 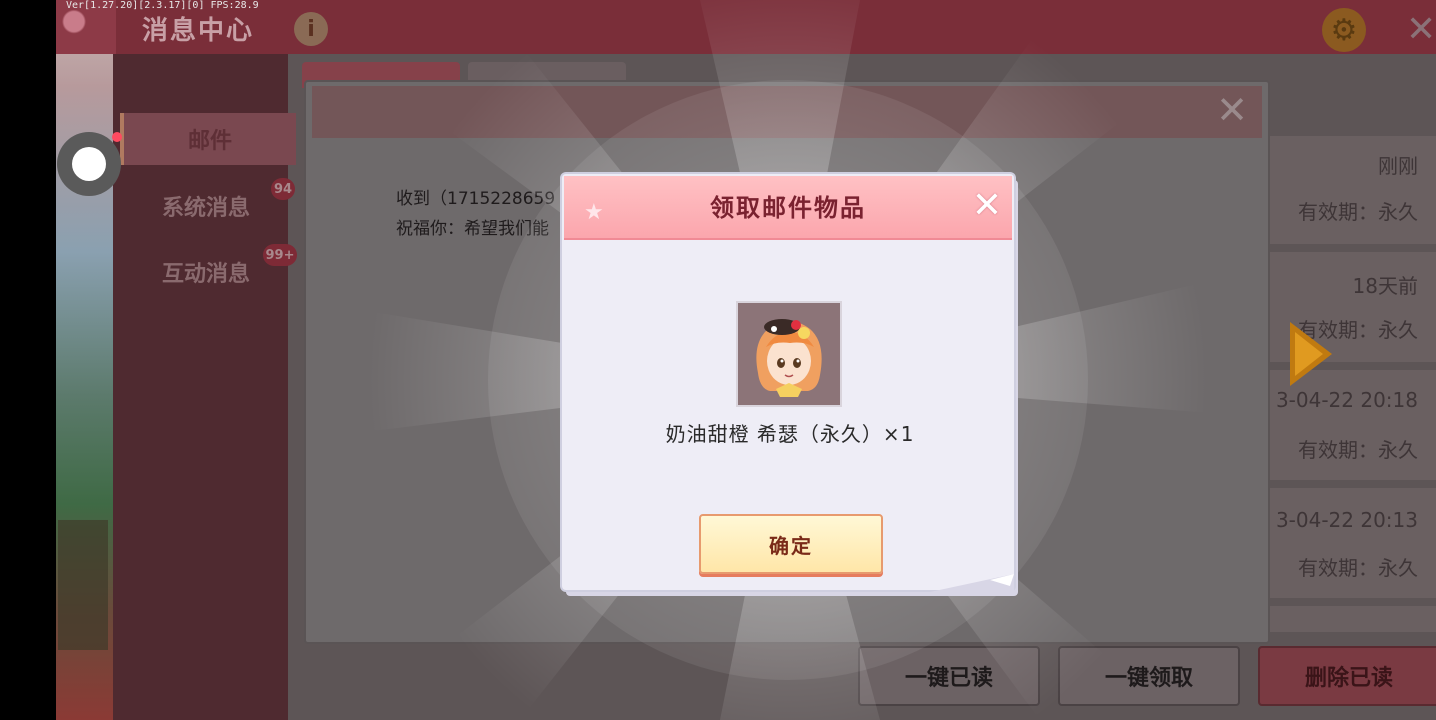 I want to click on list-item: 刚刚 有效期：永久, so click(x=1352, y=190).